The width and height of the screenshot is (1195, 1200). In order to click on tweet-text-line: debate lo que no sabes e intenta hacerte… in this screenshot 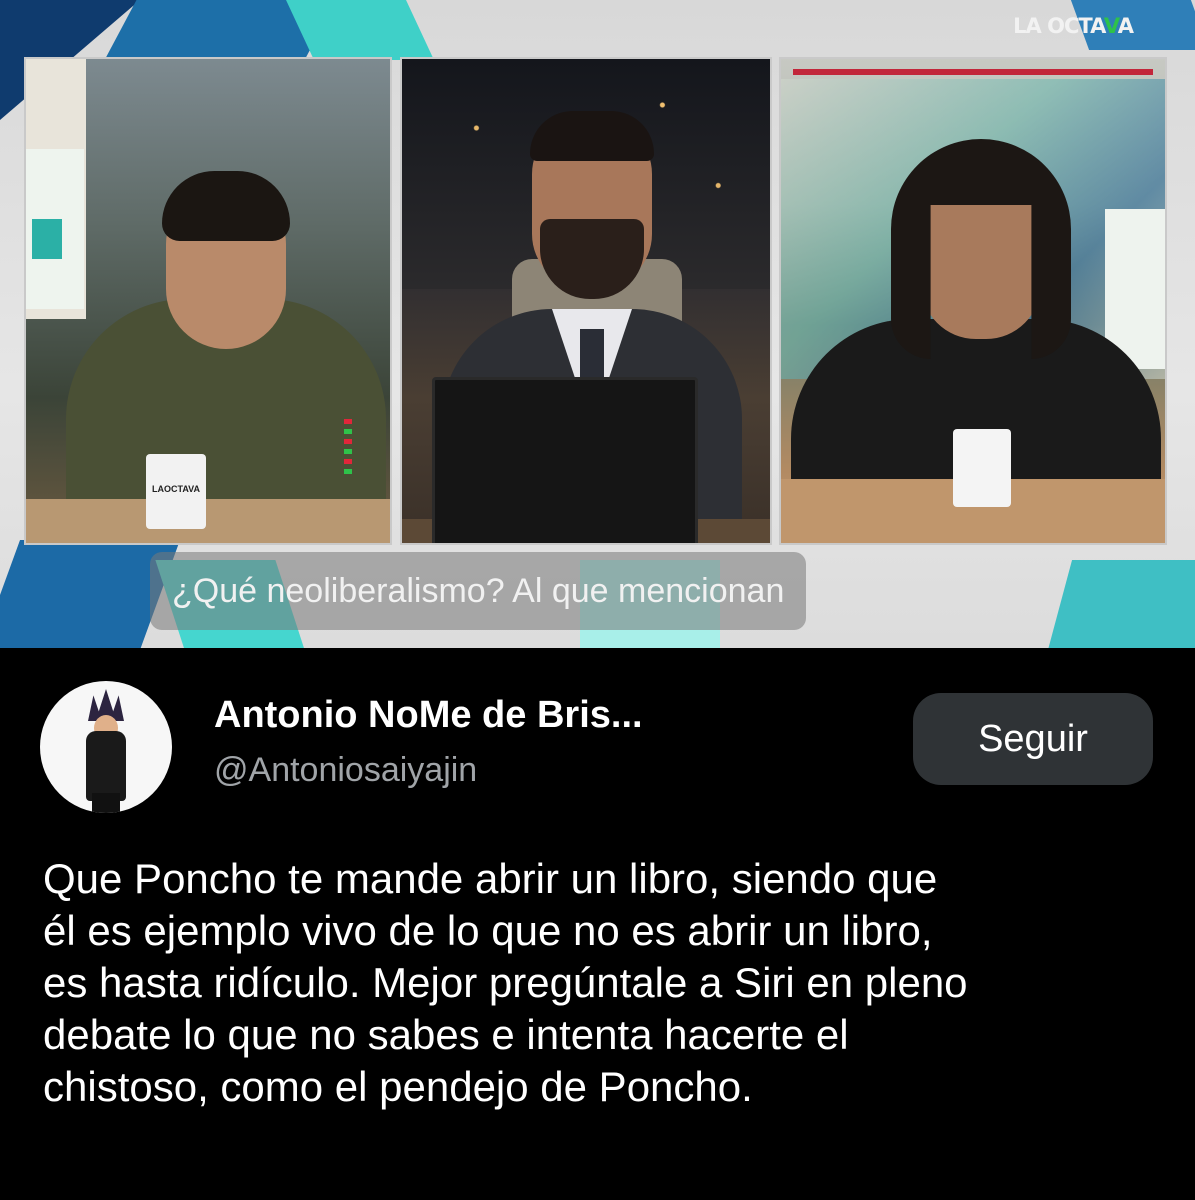, I will do `click(446, 1034)`.